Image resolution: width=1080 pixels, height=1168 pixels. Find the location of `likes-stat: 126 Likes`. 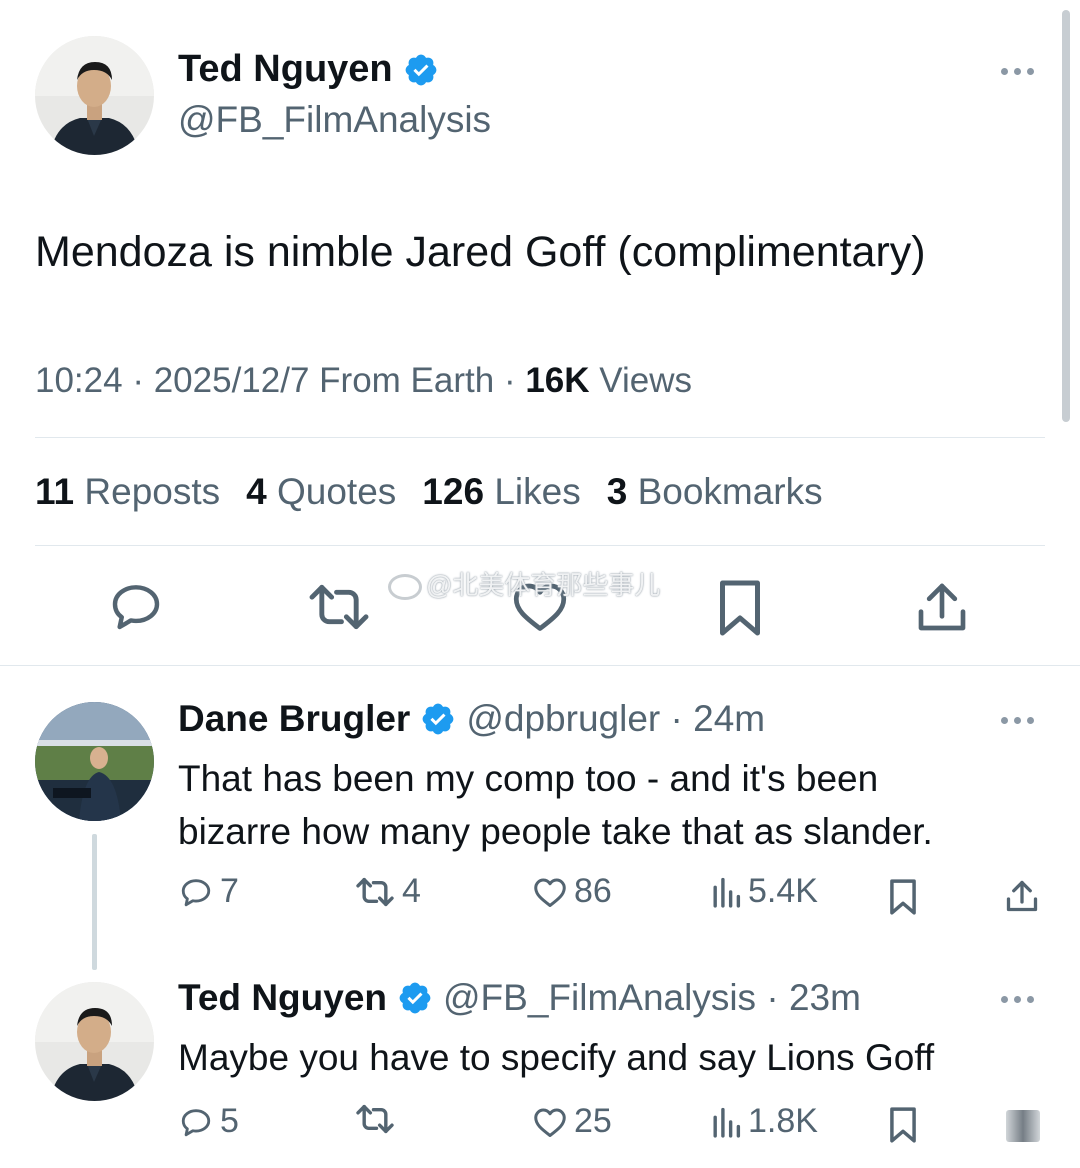

likes-stat: 126 Likes is located at coordinates (501, 492).